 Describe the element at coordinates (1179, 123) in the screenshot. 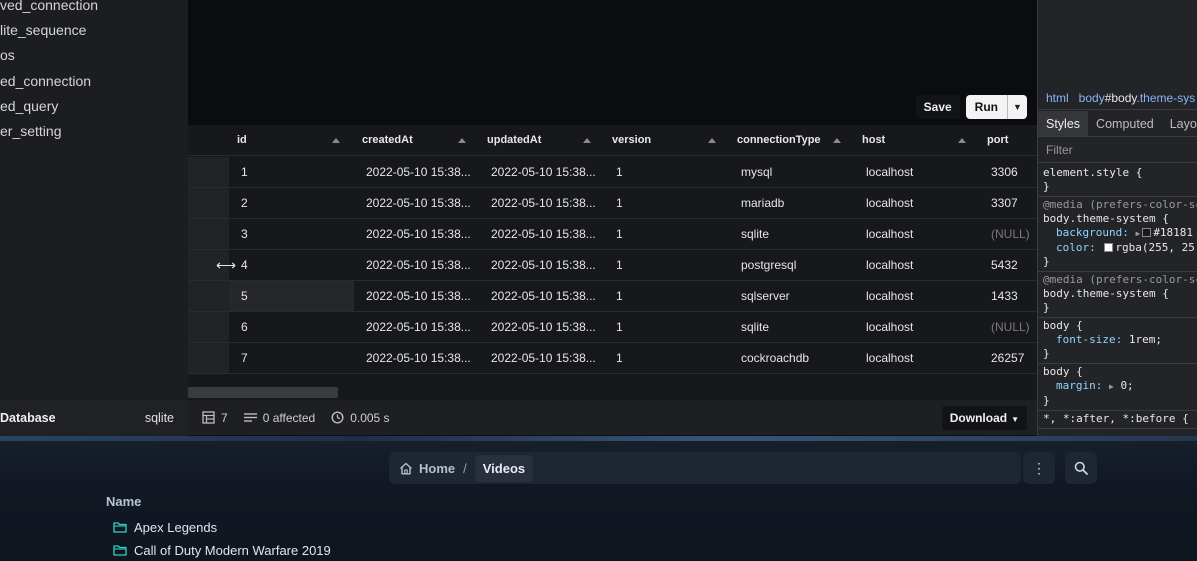

I see `tab-layout: Layo` at that location.